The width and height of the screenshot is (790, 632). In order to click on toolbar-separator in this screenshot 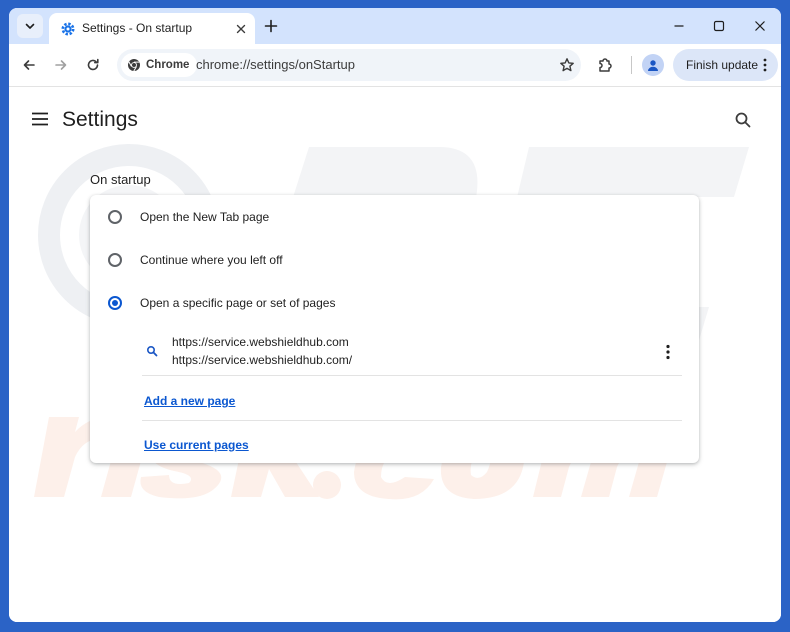, I will do `click(631, 65)`.